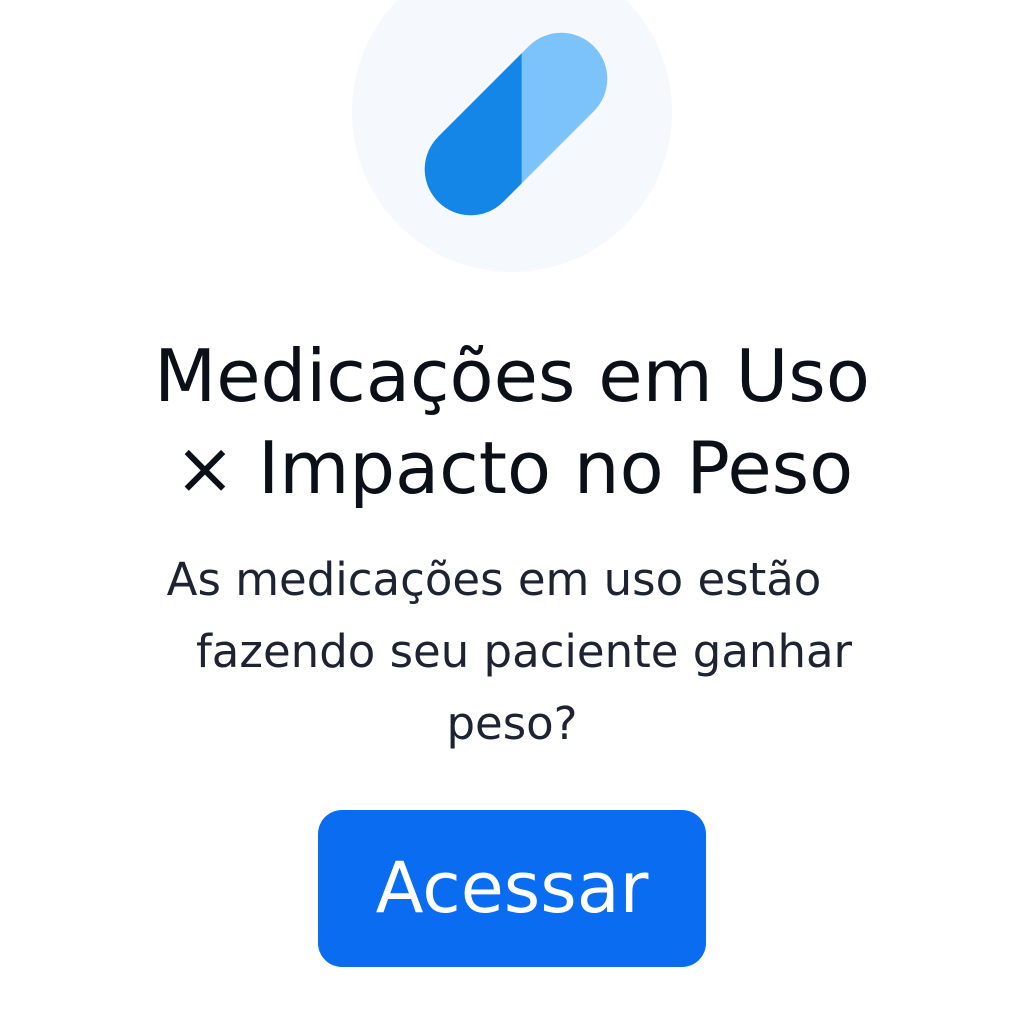 This screenshot has width=1024, height=1024. I want to click on icon-badge, so click(512, 136).